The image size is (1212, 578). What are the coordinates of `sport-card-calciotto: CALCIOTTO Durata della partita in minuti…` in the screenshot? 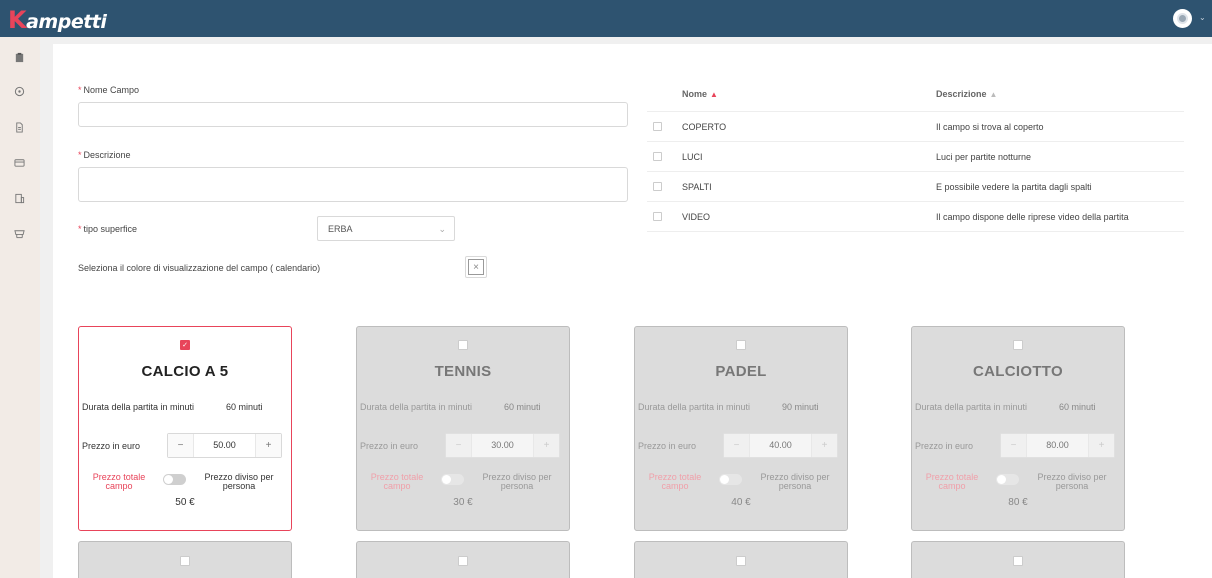 It's located at (1018, 428).